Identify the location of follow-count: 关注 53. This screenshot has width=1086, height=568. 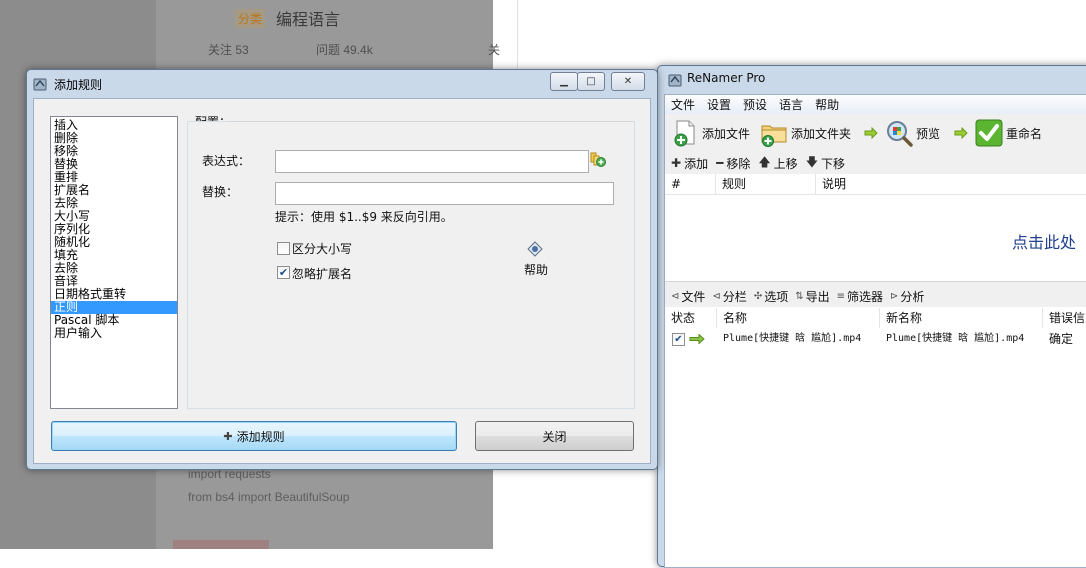
(228, 50).